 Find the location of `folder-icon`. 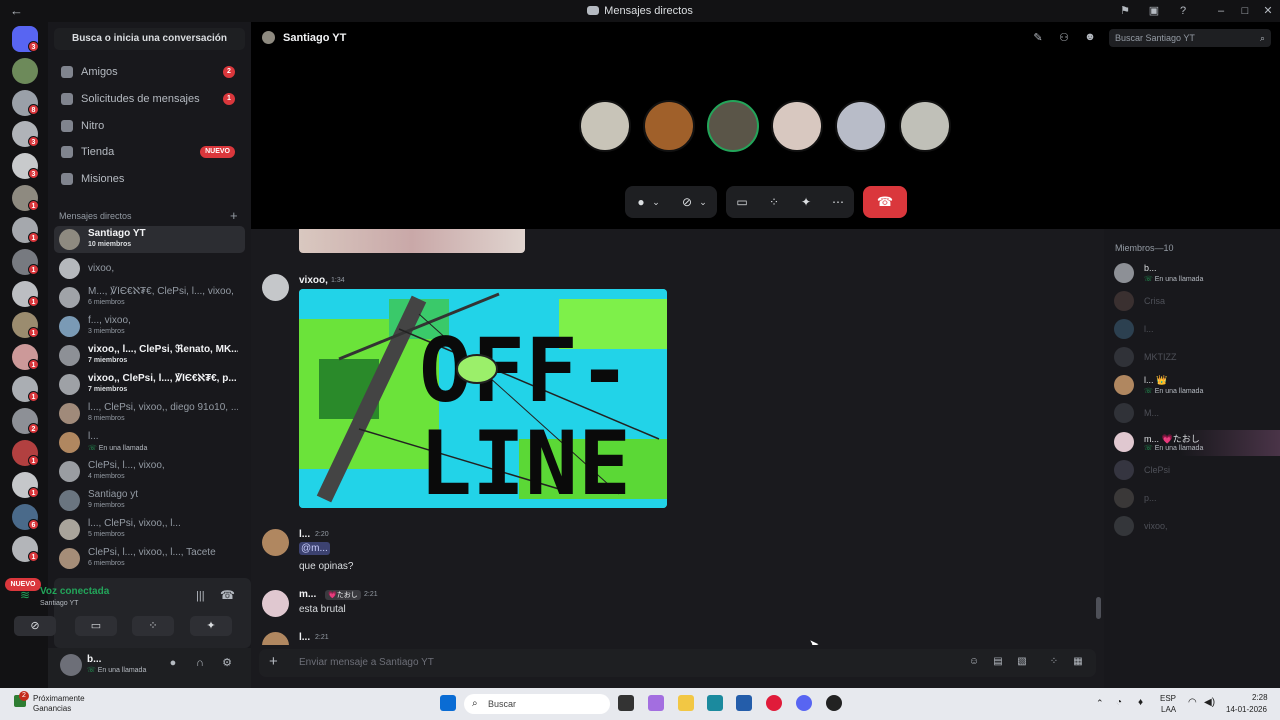

folder-icon is located at coordinates (686, 703).